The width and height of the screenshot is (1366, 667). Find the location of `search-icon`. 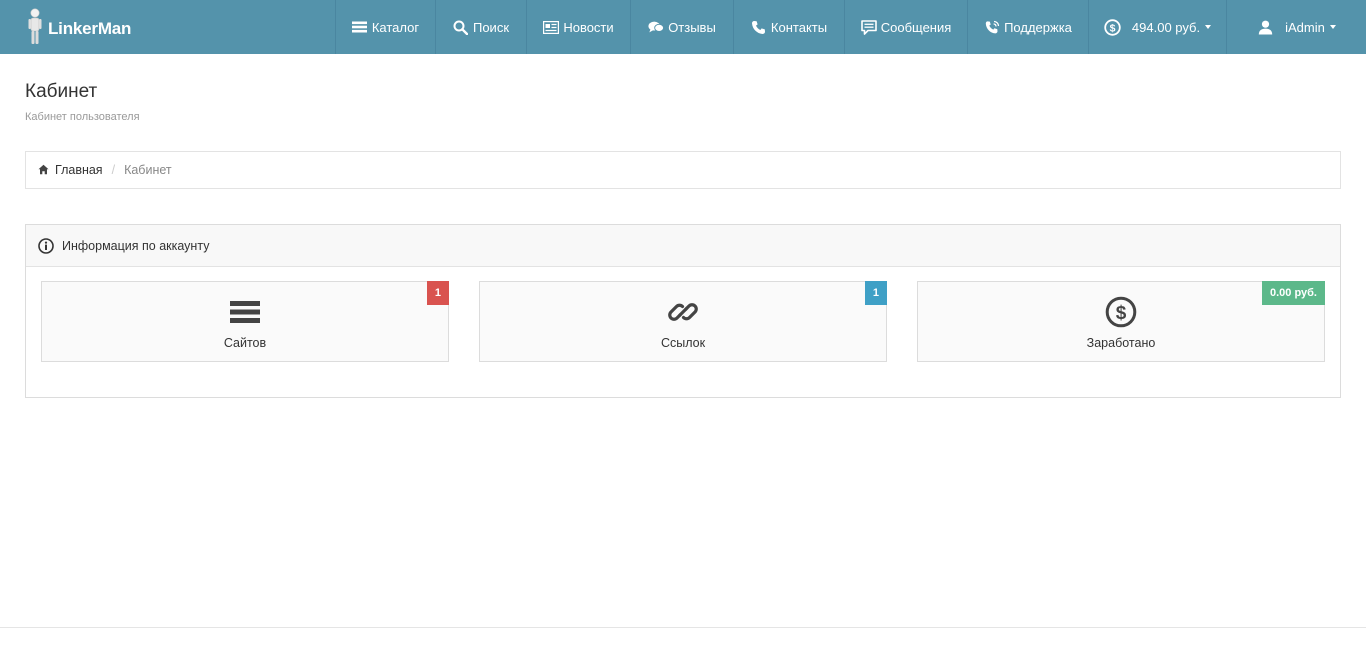

search-icon is located at coordinates (461, 27).